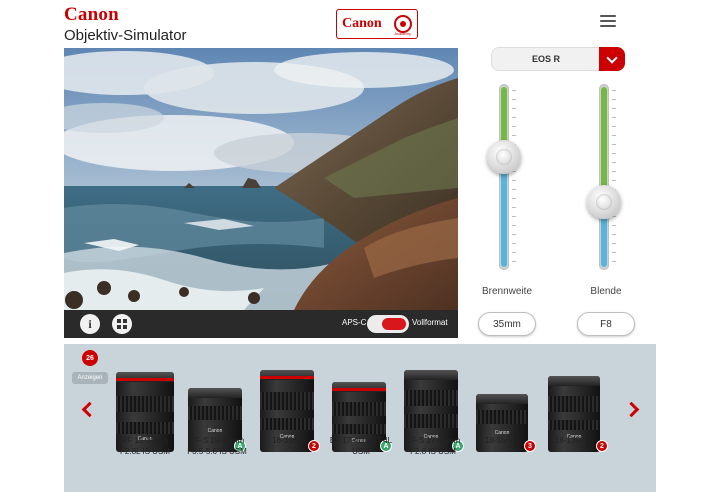 The width and height of the screenshot is (720, 500). What do you see at coordinates (606, 291) in the screenshot?
I see `aperture-label: Blende` at bounding box center [606, 291].